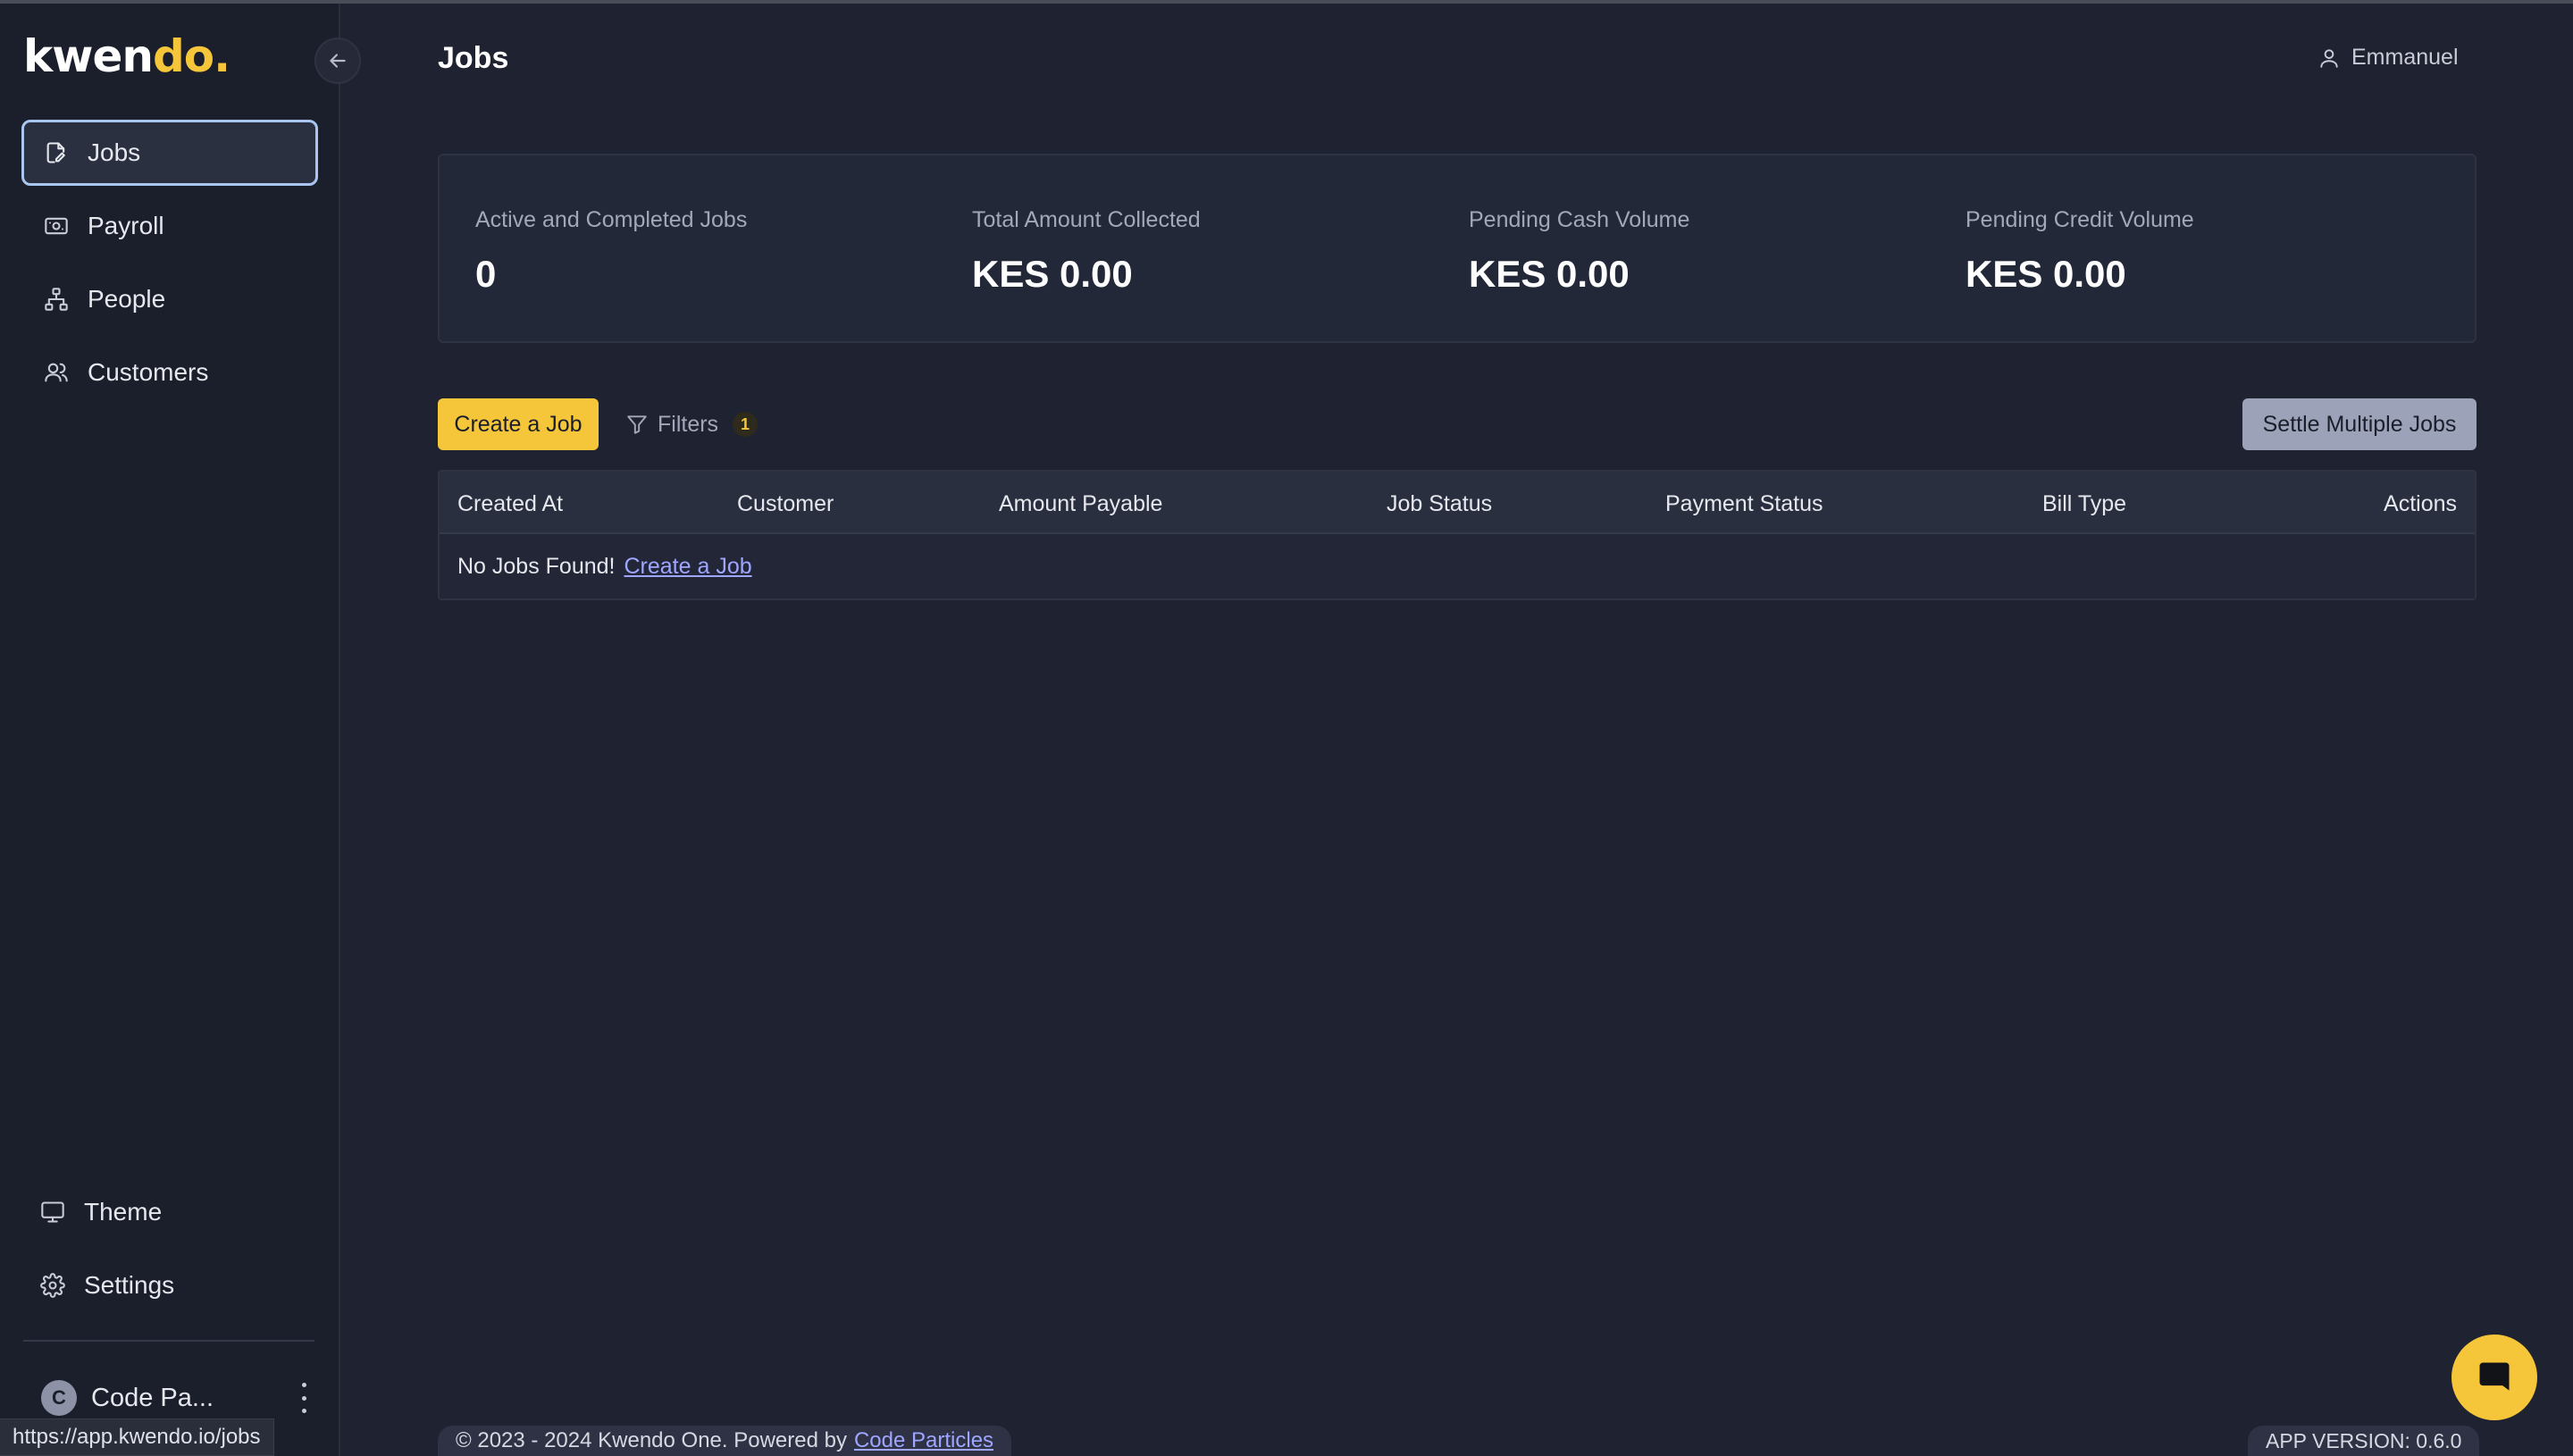 This screenshot has height=1456, width=2573. I want to click on settle-multiple-jobs-button: Settle Multiple Jobs, so click(2359, 424).